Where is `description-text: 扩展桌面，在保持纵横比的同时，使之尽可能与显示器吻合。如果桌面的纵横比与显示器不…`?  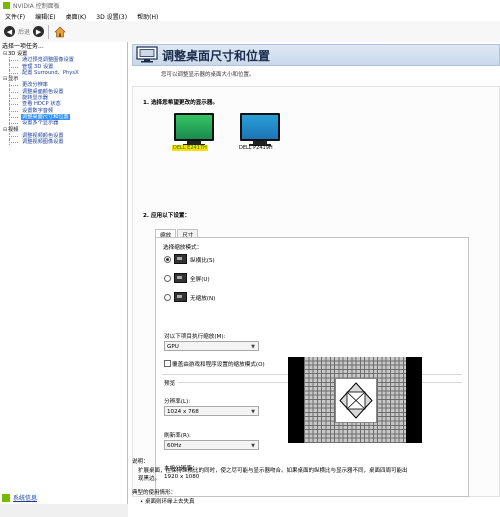
description-text: 扩展桌面，在保持纵横比的同时，使之尽可能与显示器吻合。如果桌面的纵横比与显示器不… is located at coordinates (273, 471).